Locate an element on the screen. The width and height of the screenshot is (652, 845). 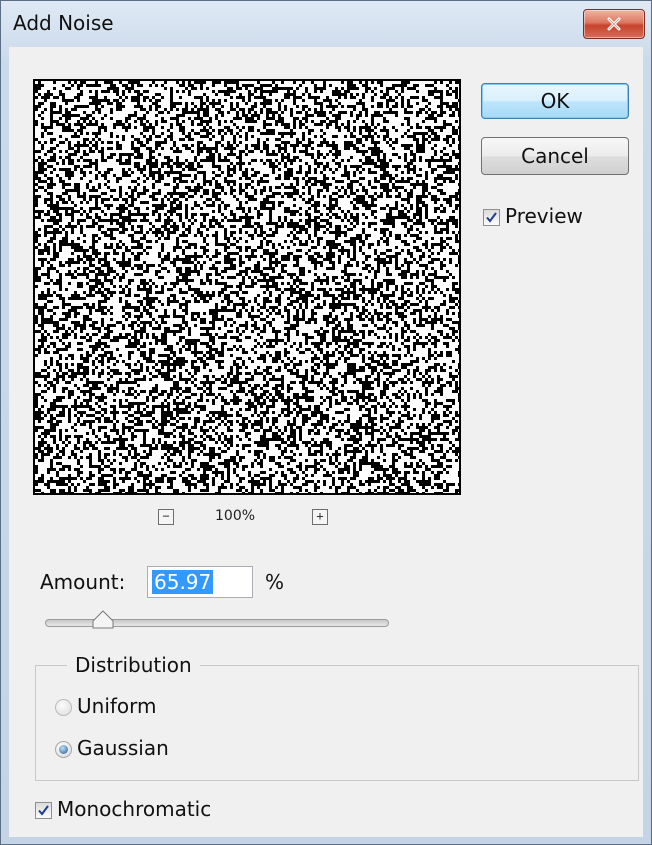
preview-checkbox is located at coordinates (491, 217).